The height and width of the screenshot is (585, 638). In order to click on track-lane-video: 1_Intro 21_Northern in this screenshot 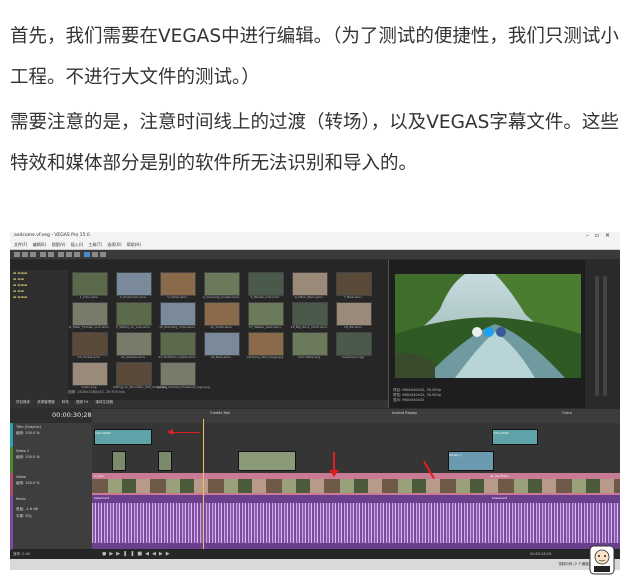, I will do `click(356, 484)`.